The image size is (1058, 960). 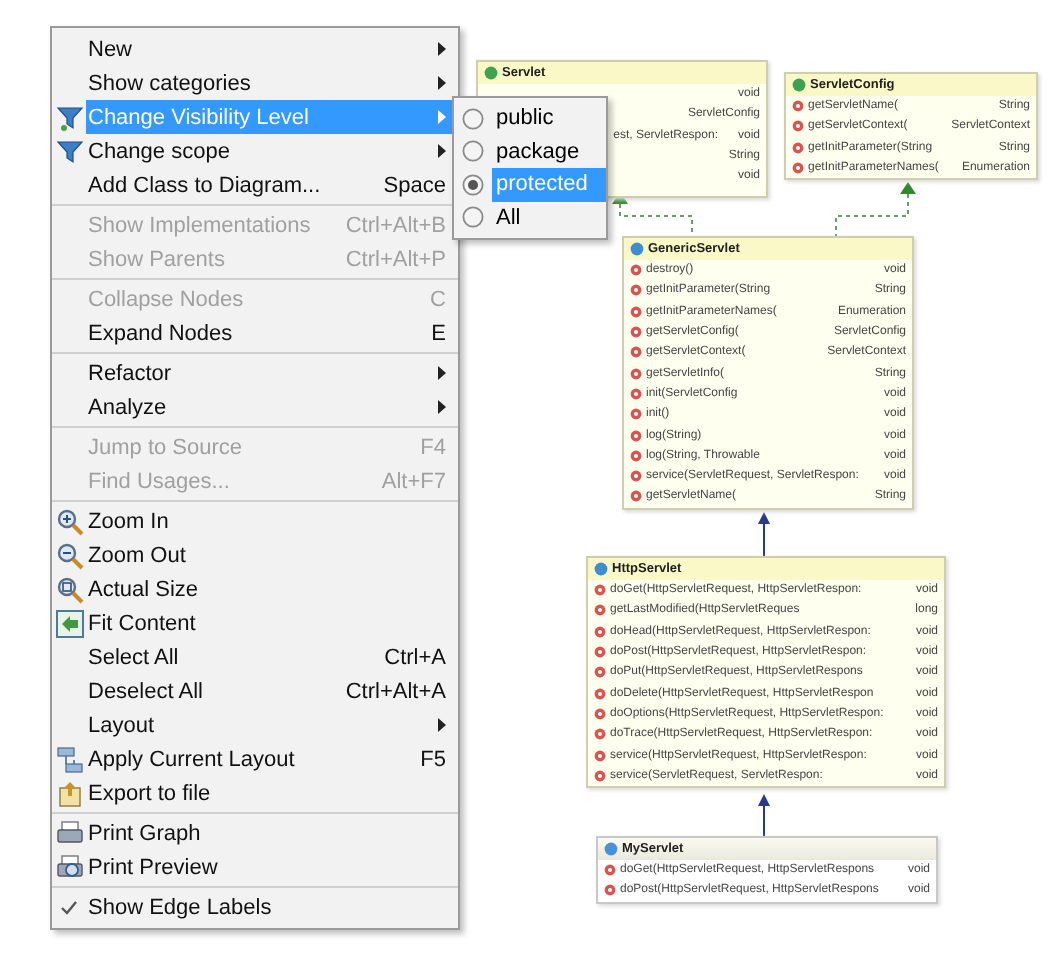 What do you see at coordinates (69, 589) in the screenshot?
I see `magnifier-icon` at bounding box center [69, 589].